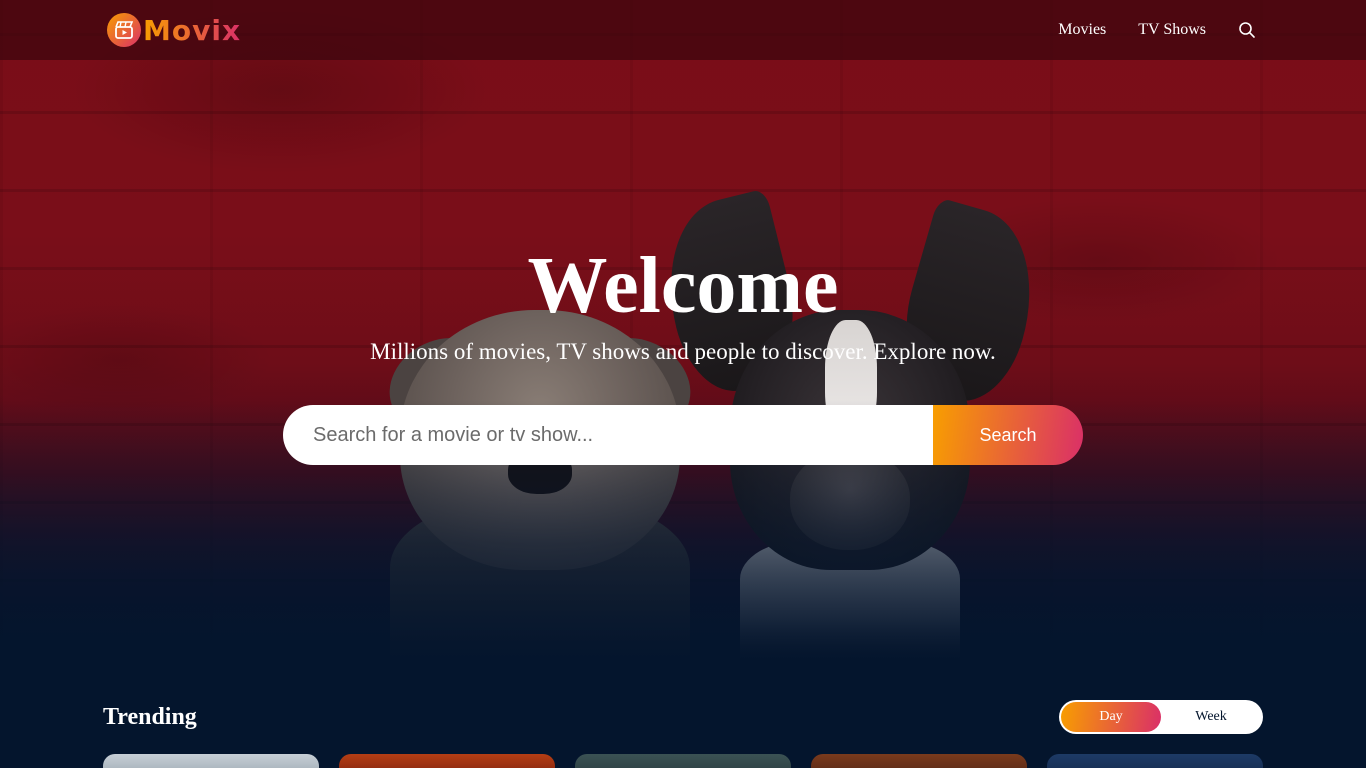  Describe the element at coordinates (1111, 717) in the screenshot. I see `tab-day: Day` at that location.